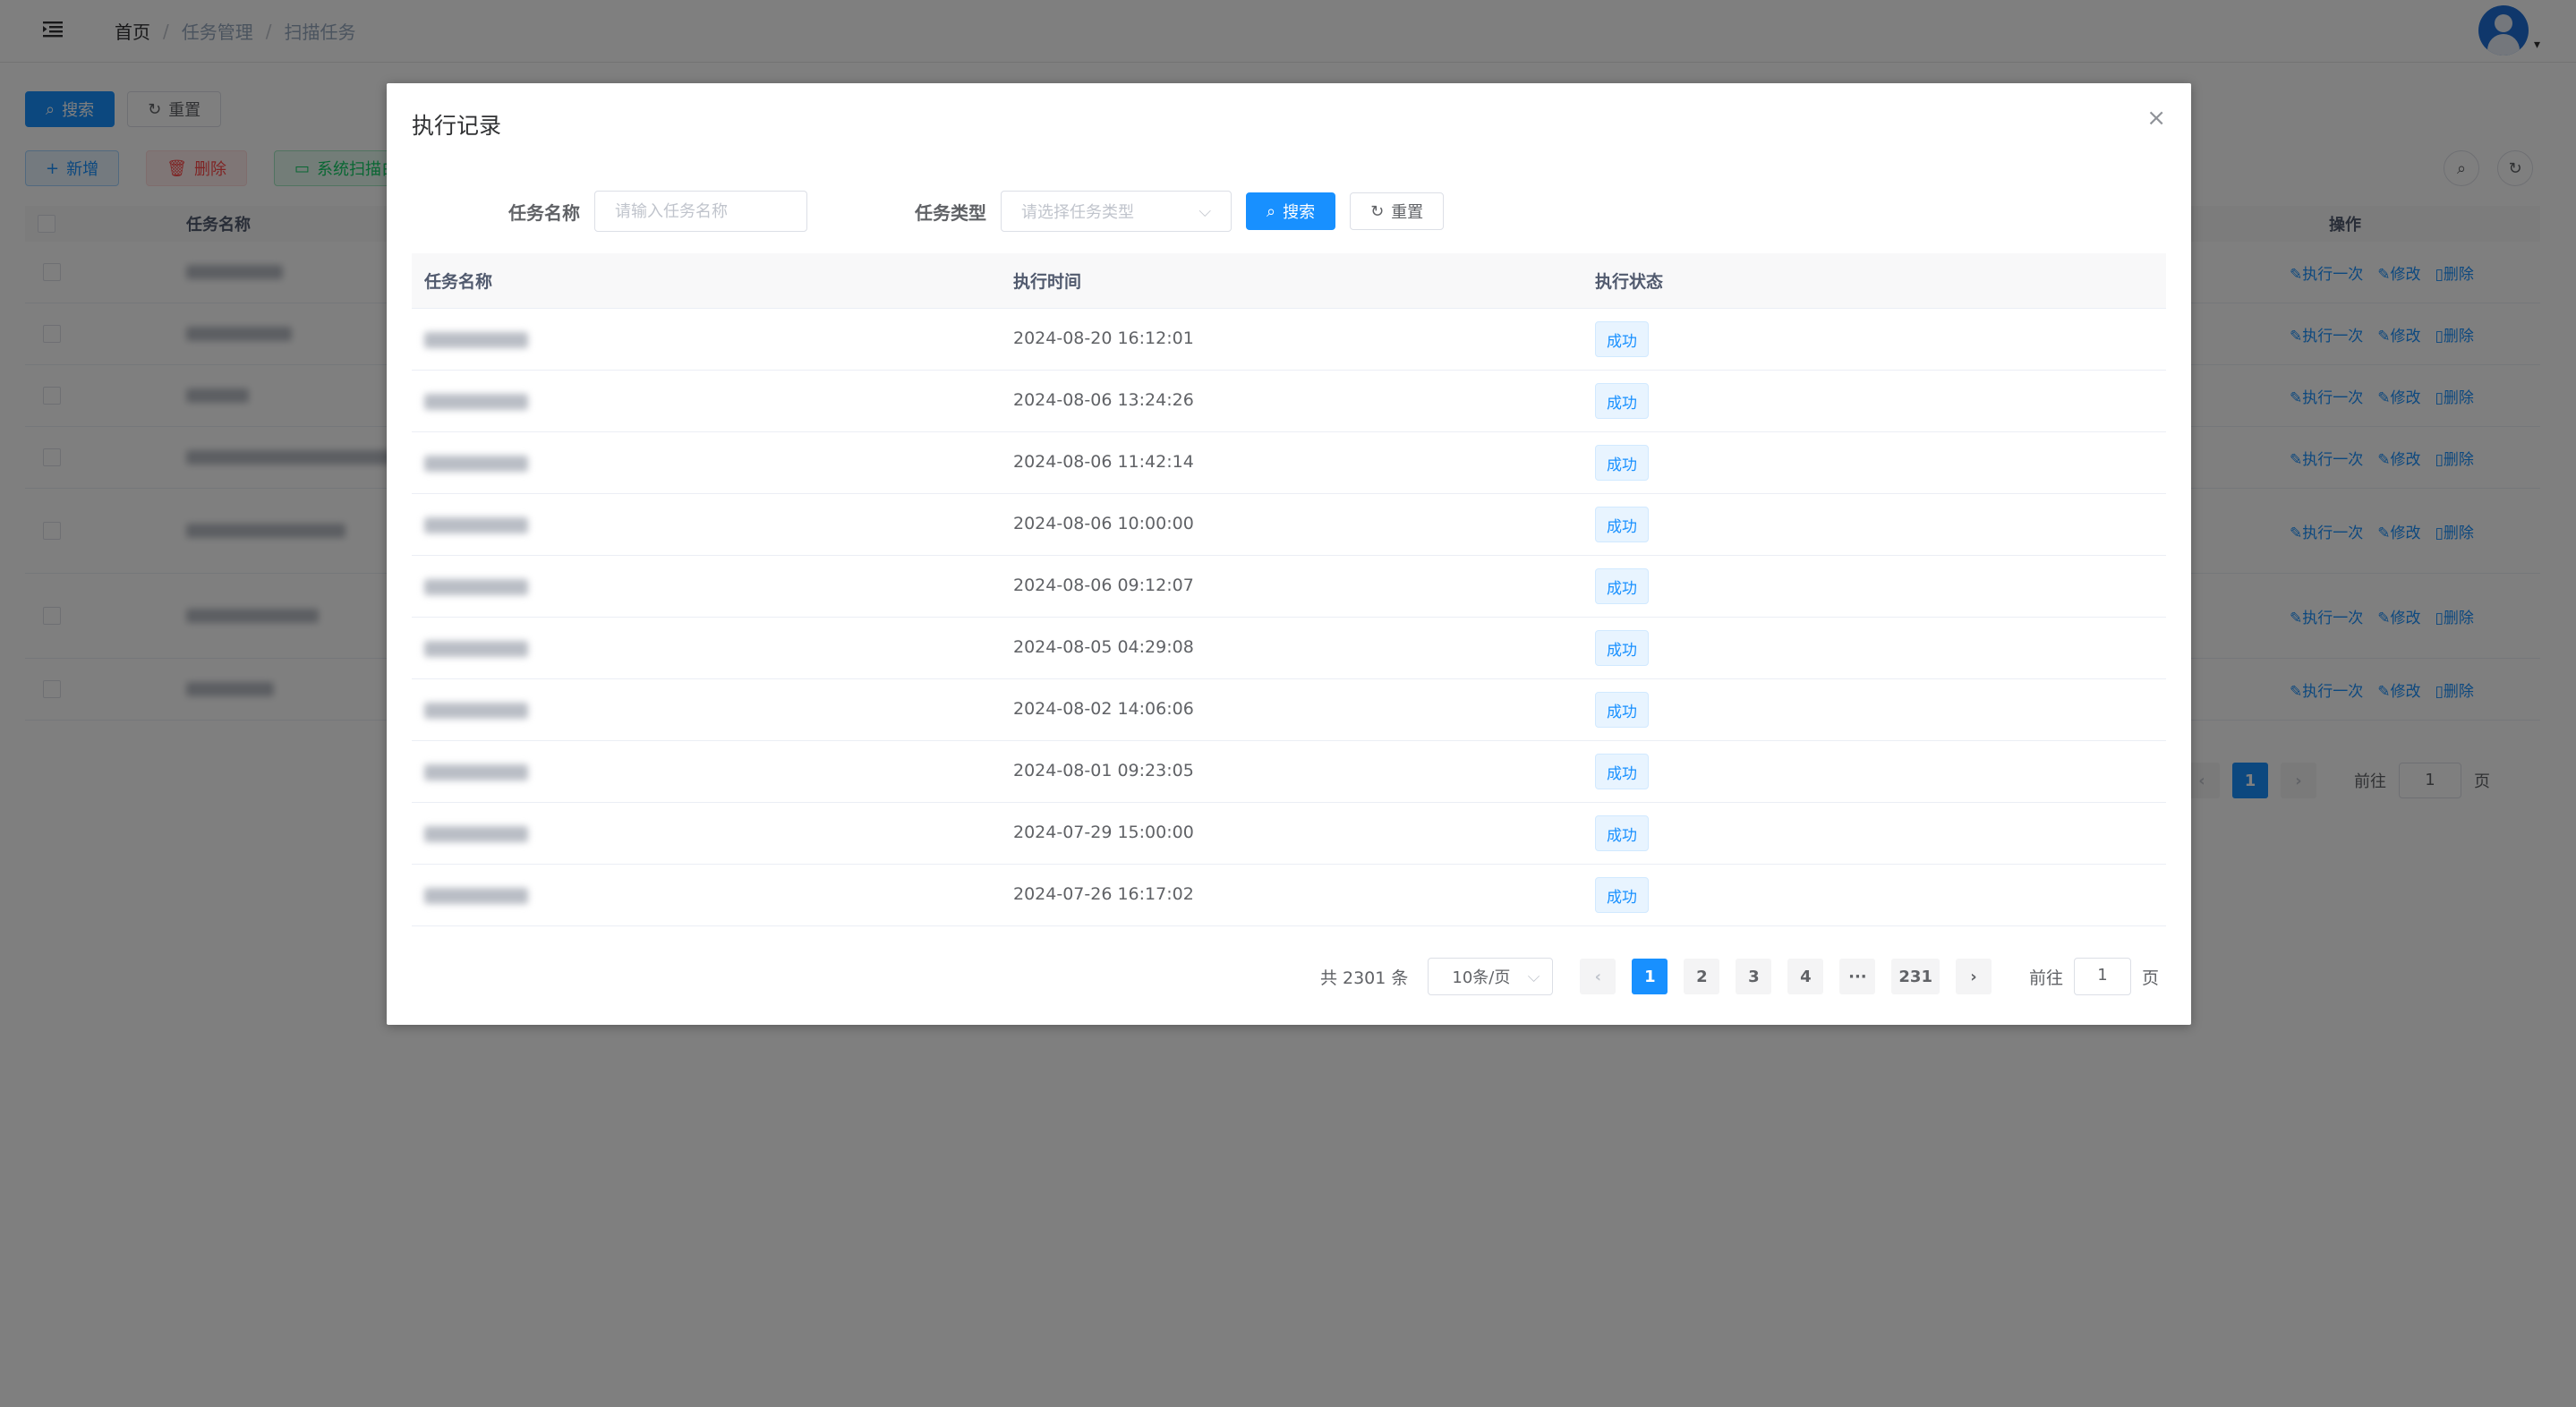 The height and width of the screenshot is (1407, 2576). What do you see at coordinates (1299, 212) in the screenshot?
I see `search-label: 搜索` at bounding box center [1299, 212].